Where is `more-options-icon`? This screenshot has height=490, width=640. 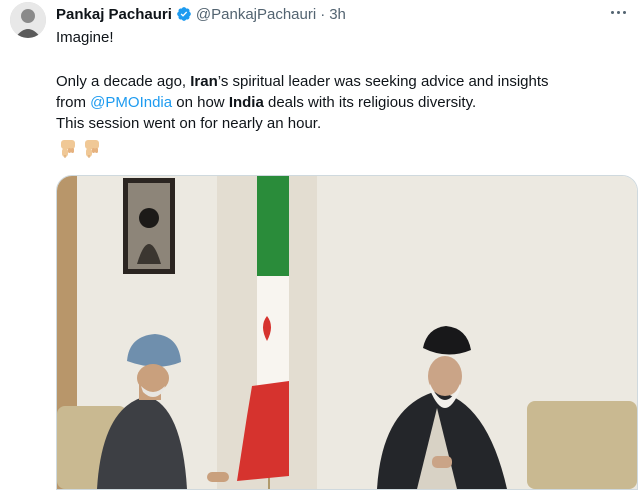 more-options-icon is located at coordinates (618, 12).